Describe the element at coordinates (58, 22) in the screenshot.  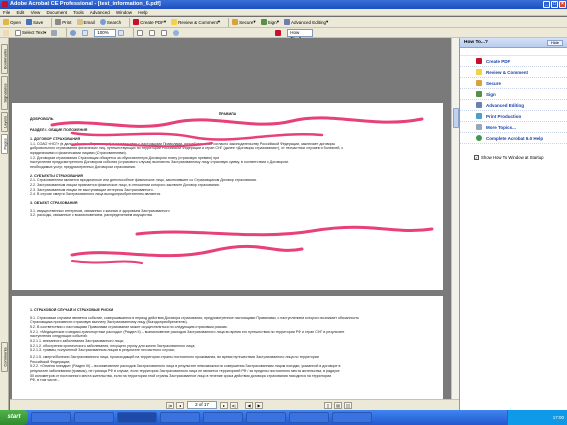
I see `printer-icon` at that location.